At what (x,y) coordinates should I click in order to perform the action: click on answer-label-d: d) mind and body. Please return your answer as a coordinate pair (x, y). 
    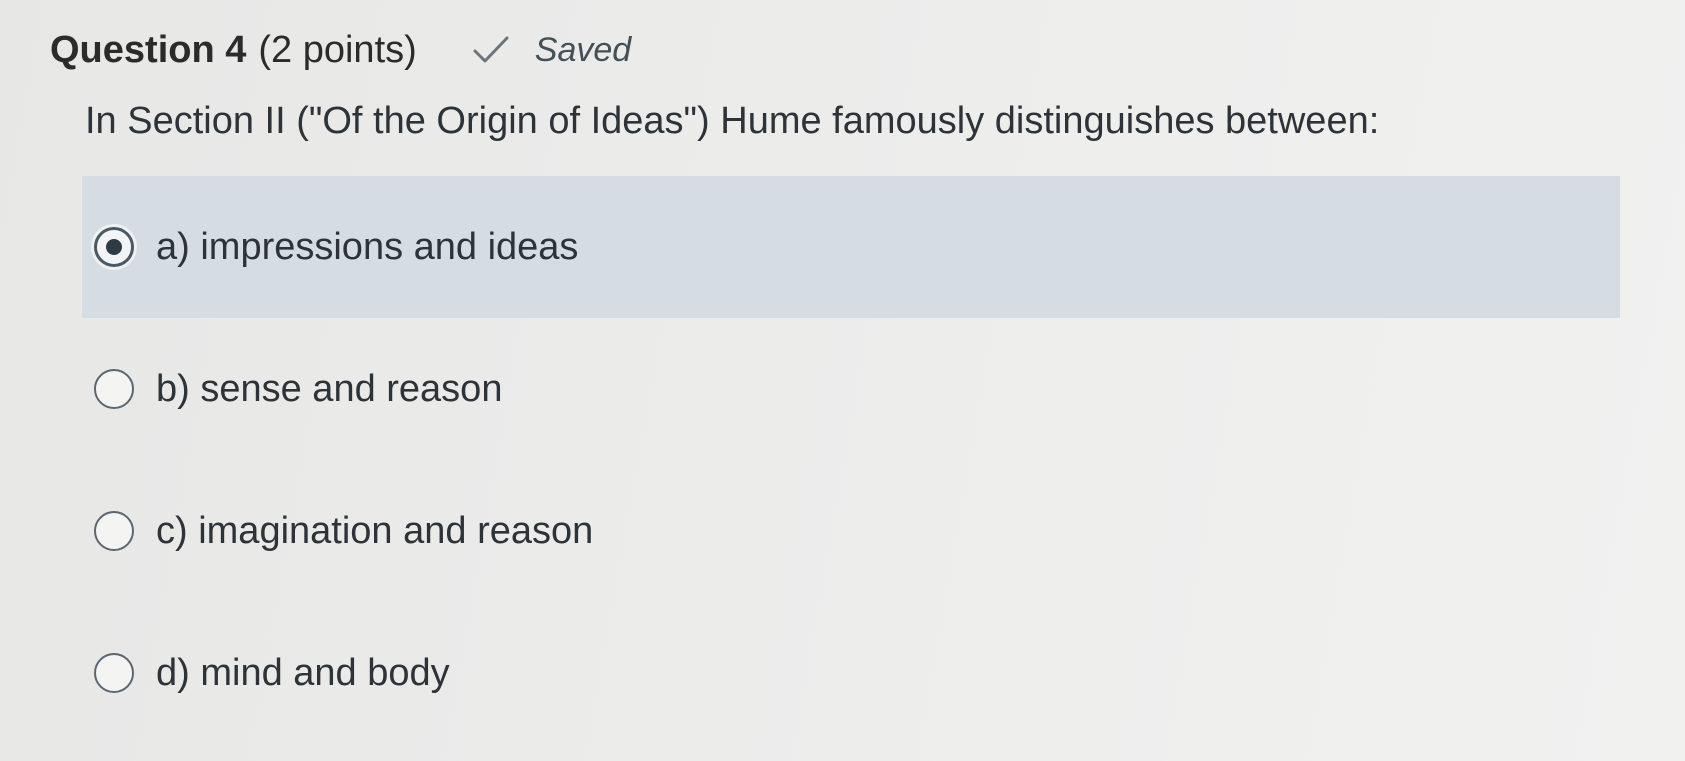
    Looking at the image, I should click on (303, 672).